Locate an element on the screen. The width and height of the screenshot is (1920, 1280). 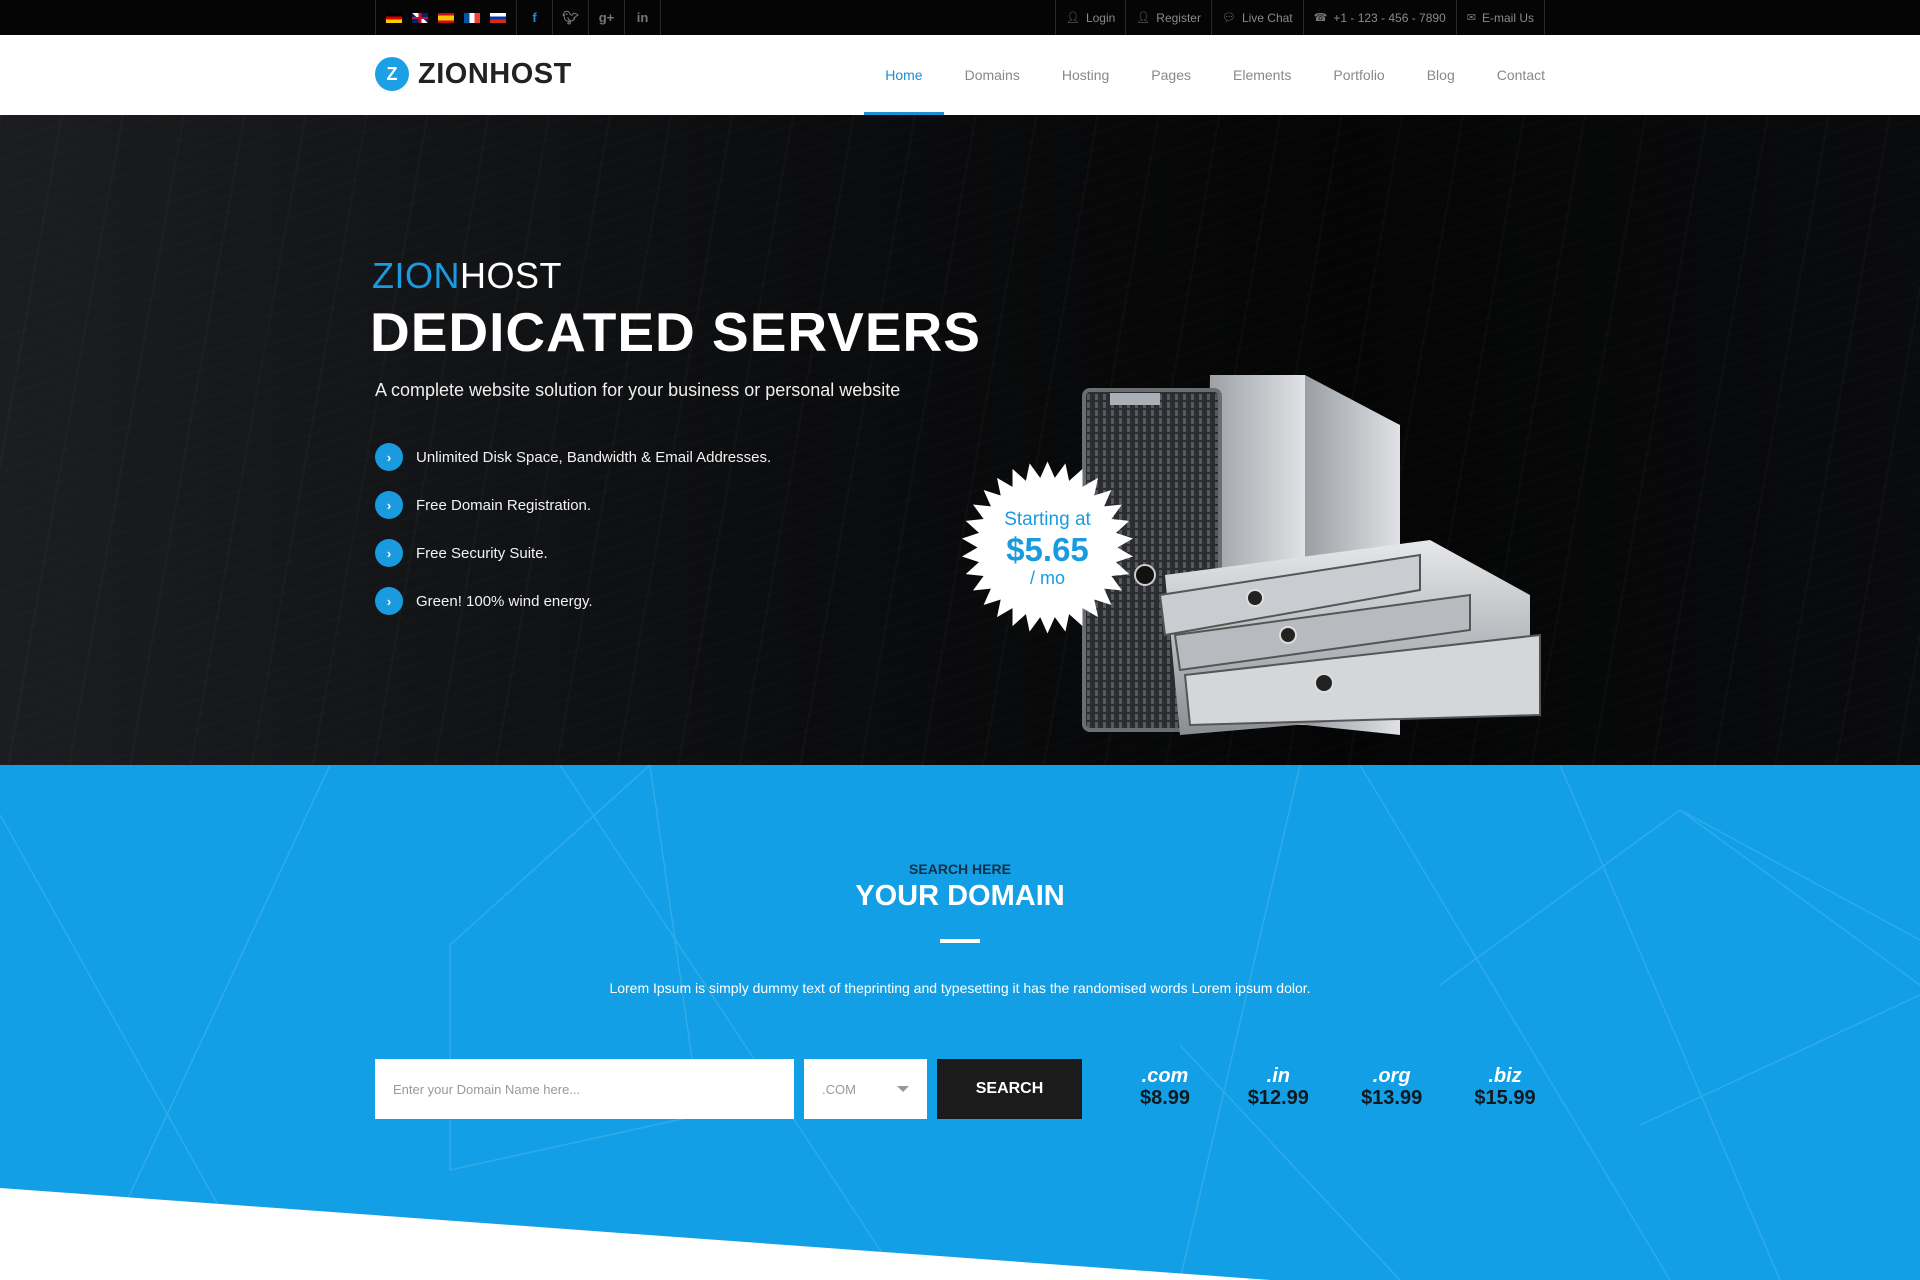
hero-brand: ZIONHOST is located at coordinates (467, 276).